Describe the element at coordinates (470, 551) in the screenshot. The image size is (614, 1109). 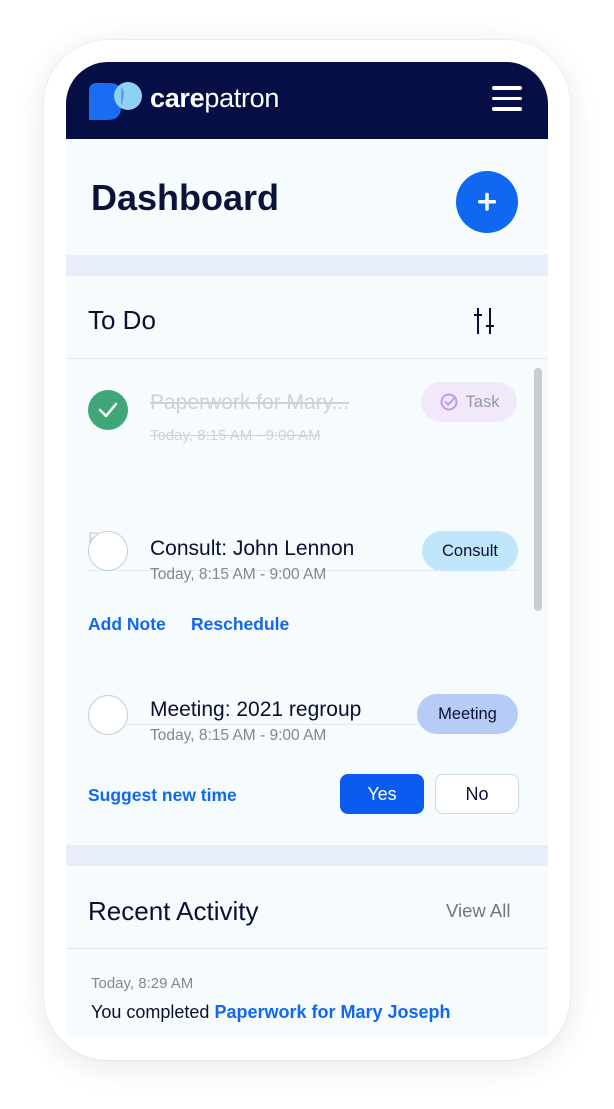
I see `consult-tag: Consult` at that location.